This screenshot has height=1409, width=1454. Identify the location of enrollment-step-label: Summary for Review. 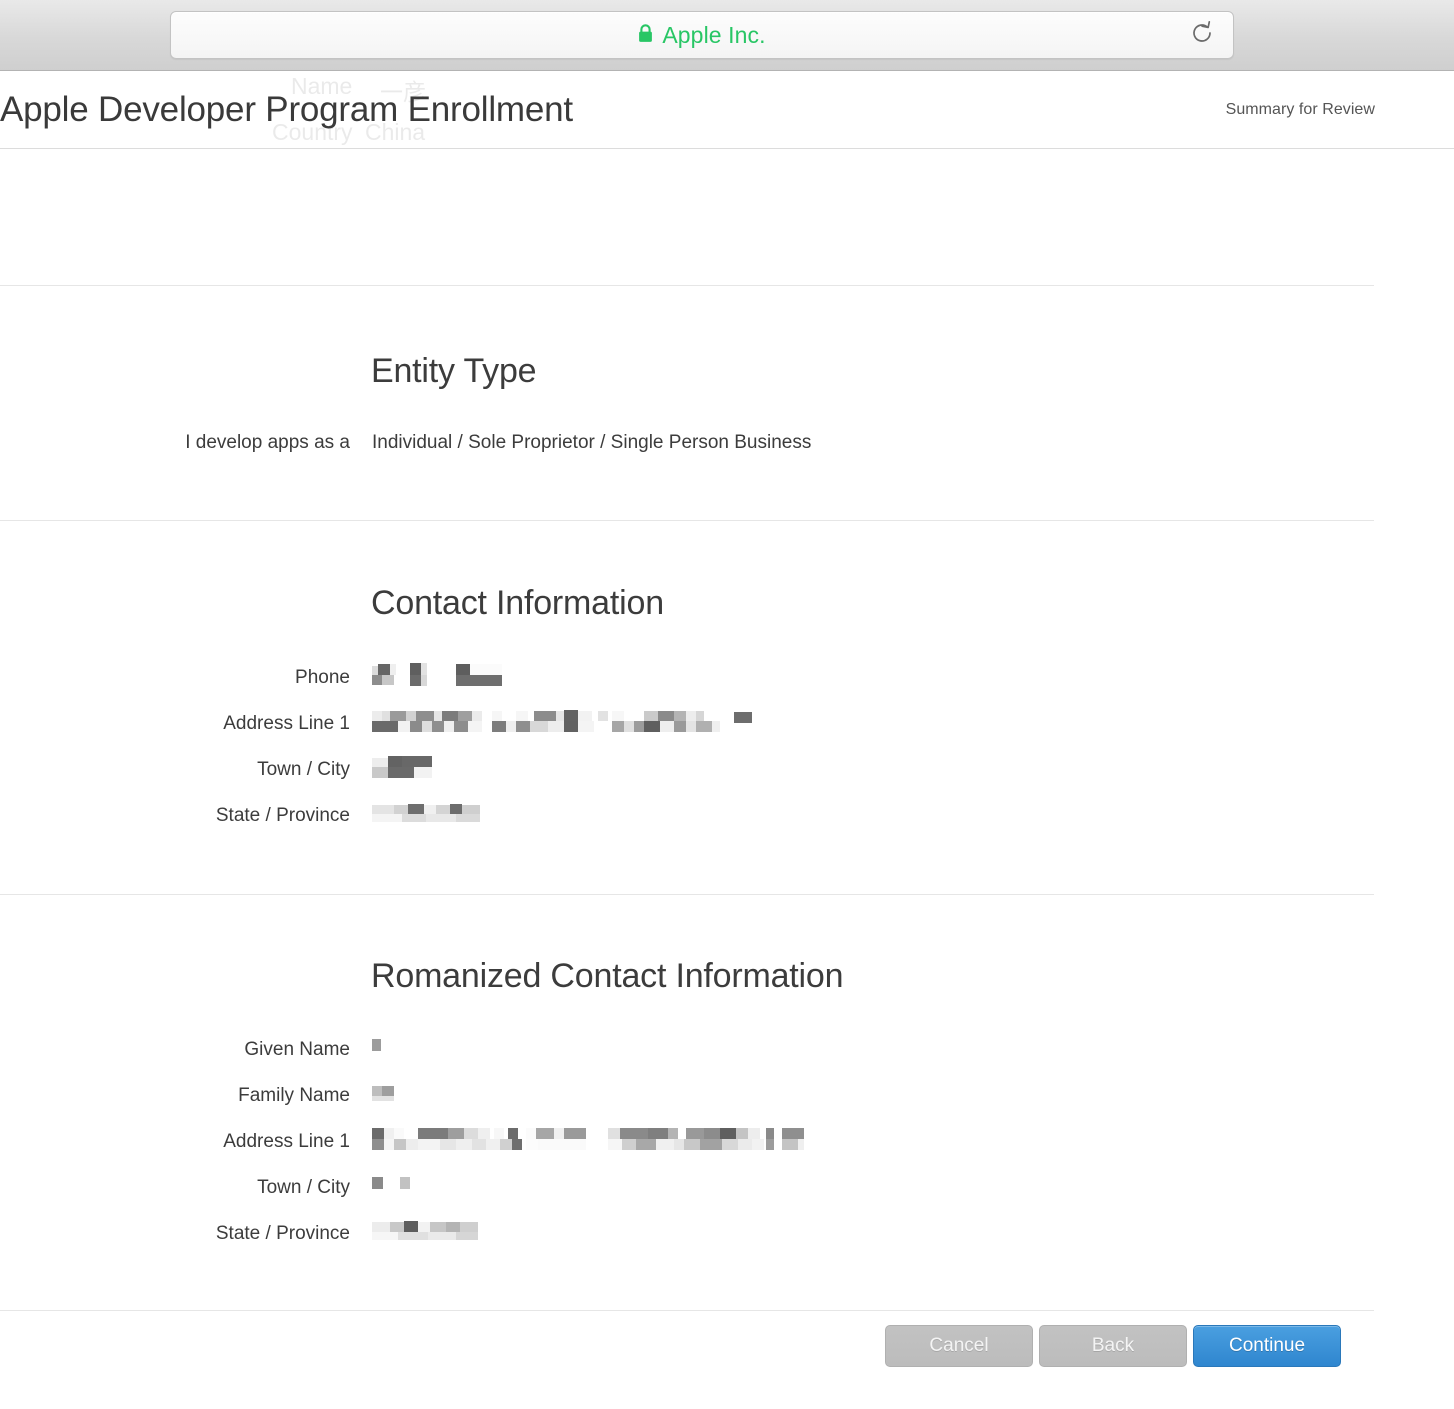
(1300, 109).